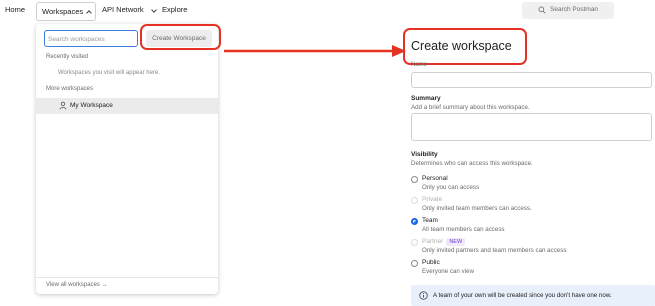 The height and width of the screenshot is (306, 655). What do you see at coordinates (574, 9) in the screenshot?
I see `search-placeholder: Search Postman` at bounding box center [574, 9].